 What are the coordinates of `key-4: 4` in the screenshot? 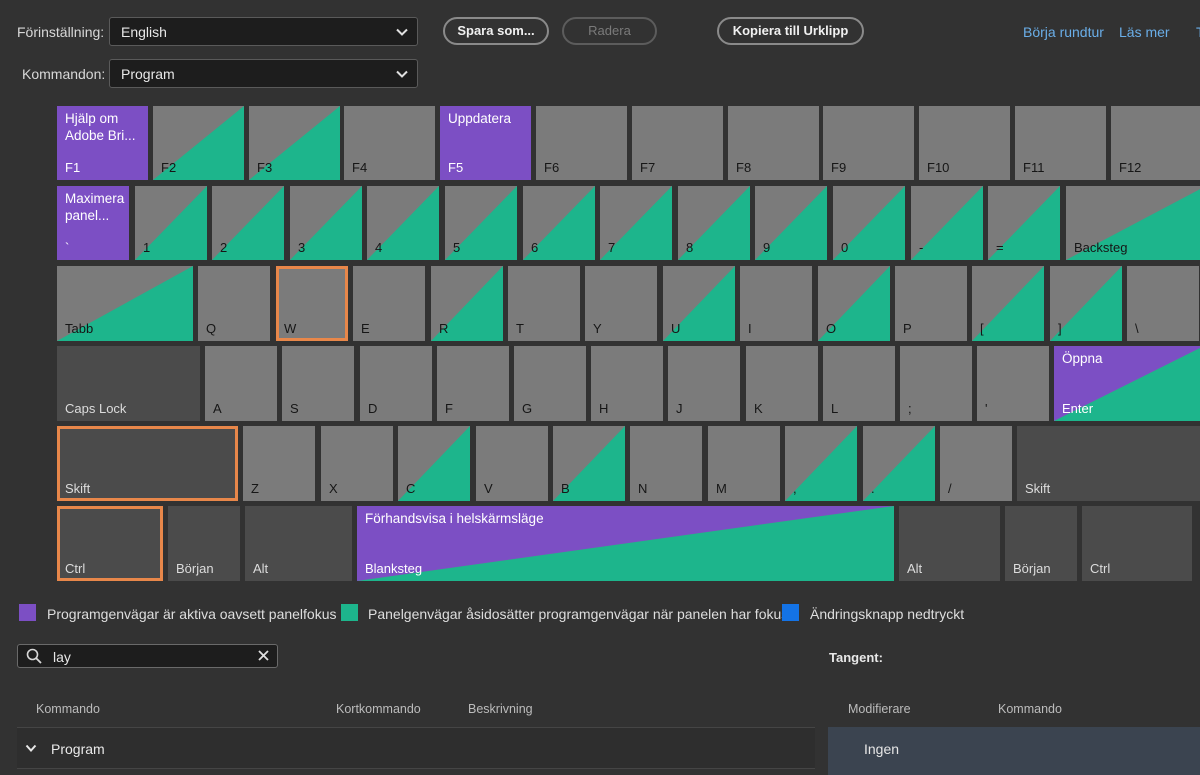 It's located at (403, 223).